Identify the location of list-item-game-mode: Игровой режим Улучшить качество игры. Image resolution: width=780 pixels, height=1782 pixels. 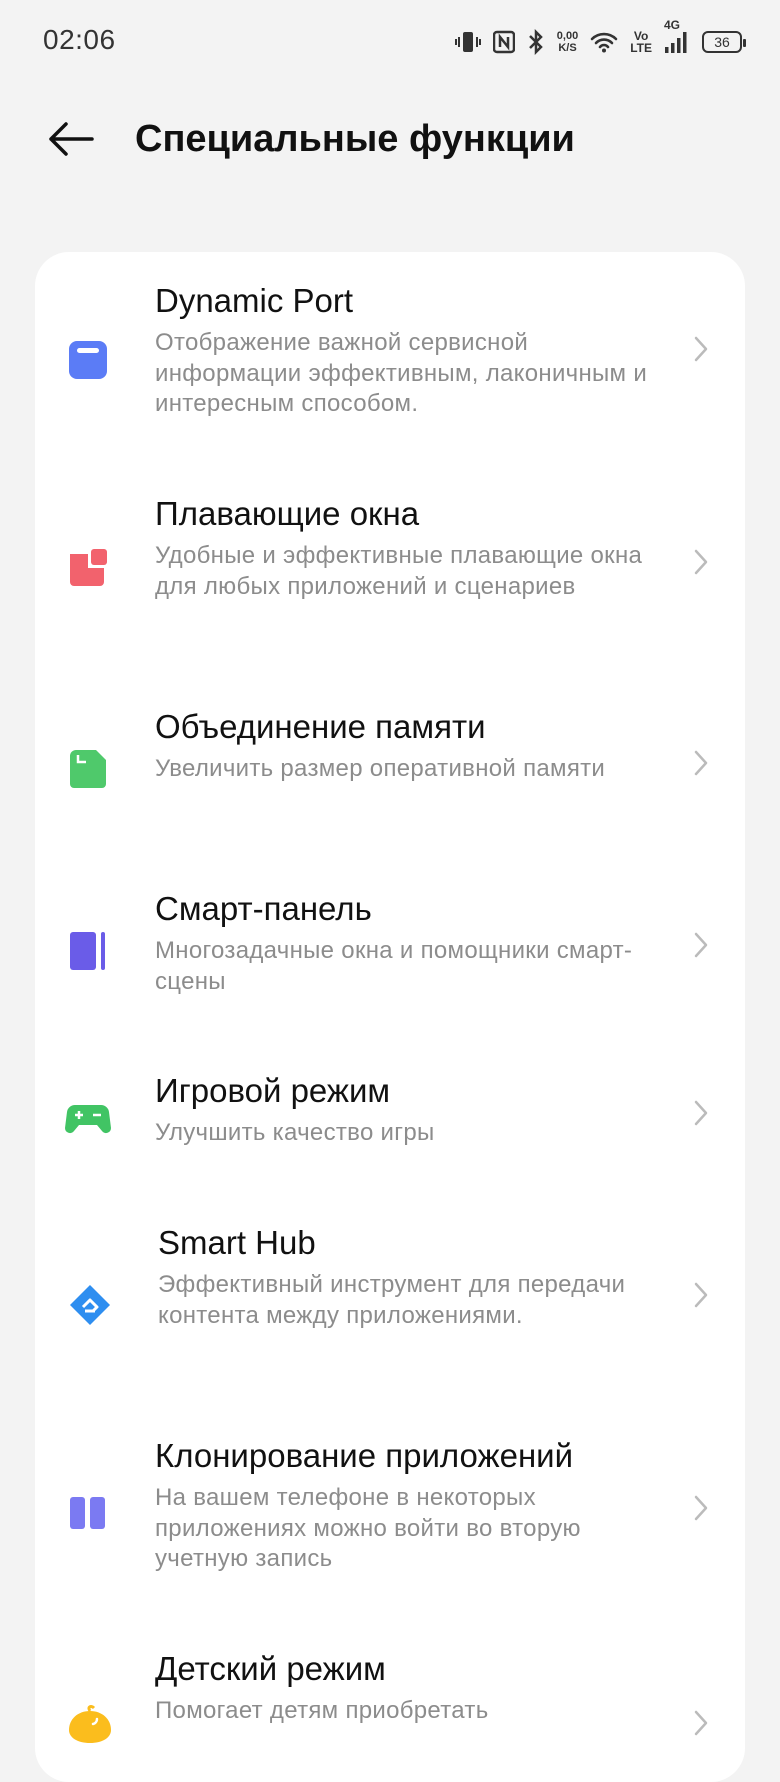
(390, 1117).